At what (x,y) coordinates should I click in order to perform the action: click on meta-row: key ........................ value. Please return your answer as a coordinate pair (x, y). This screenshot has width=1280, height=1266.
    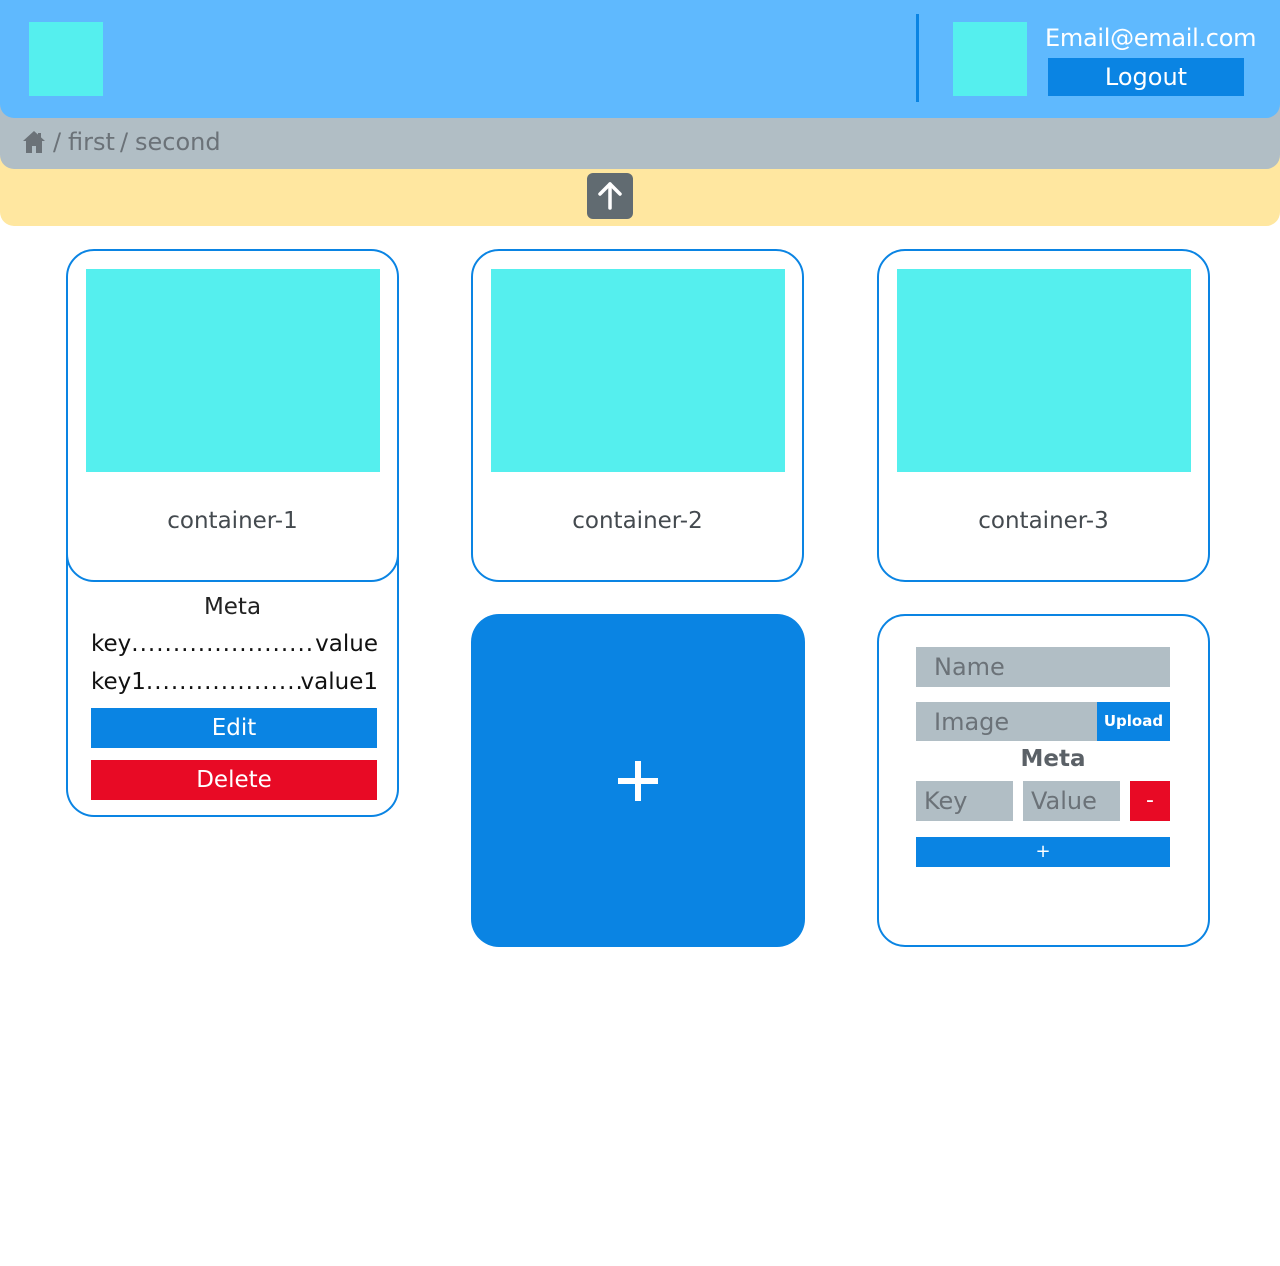
    Looking at the image, I should click on (234, 644).